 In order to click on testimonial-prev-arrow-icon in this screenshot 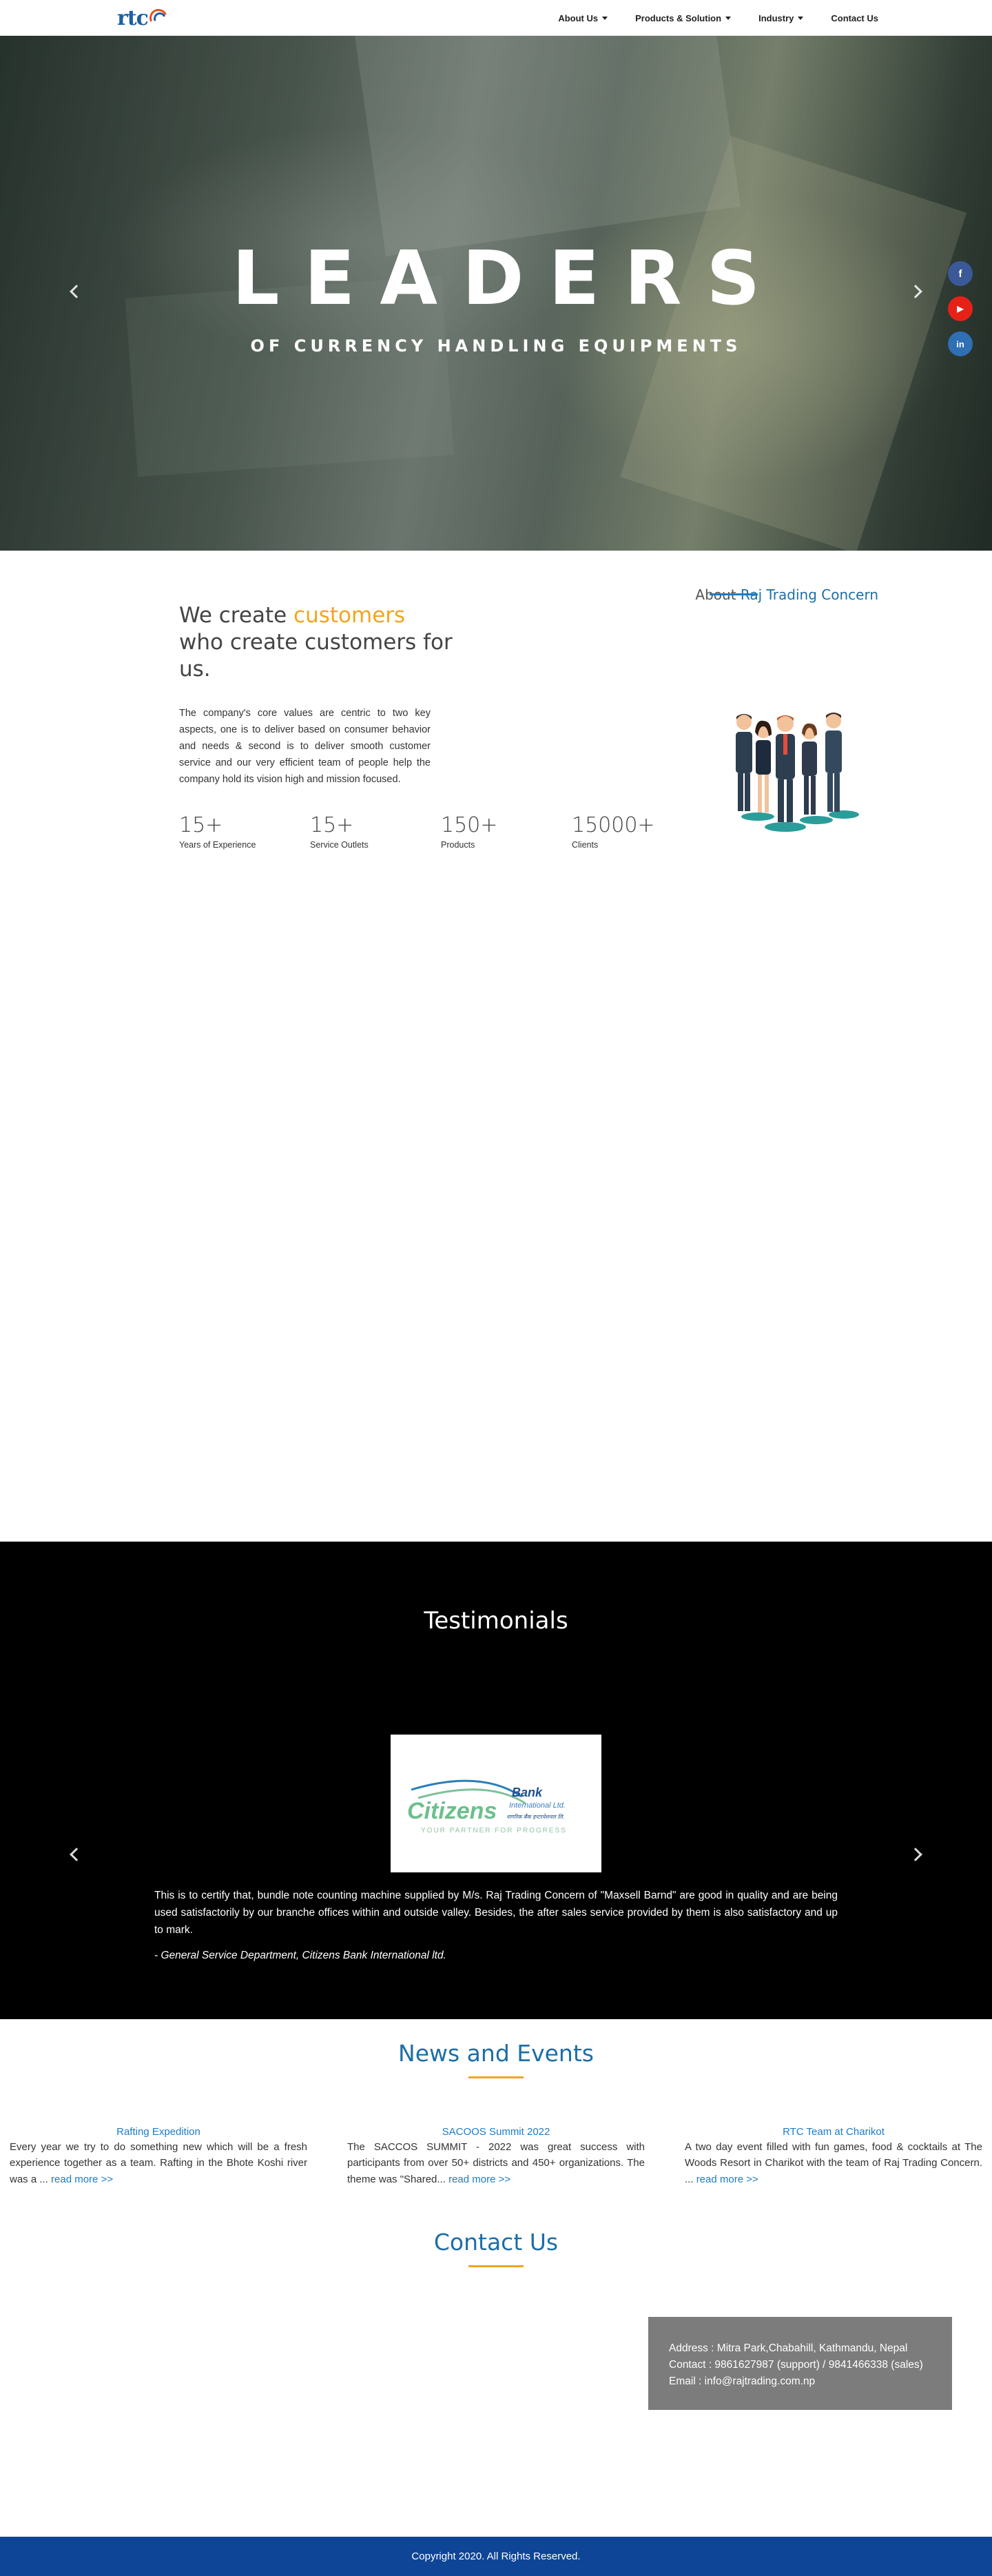, I will do `click(76, 1854)`.